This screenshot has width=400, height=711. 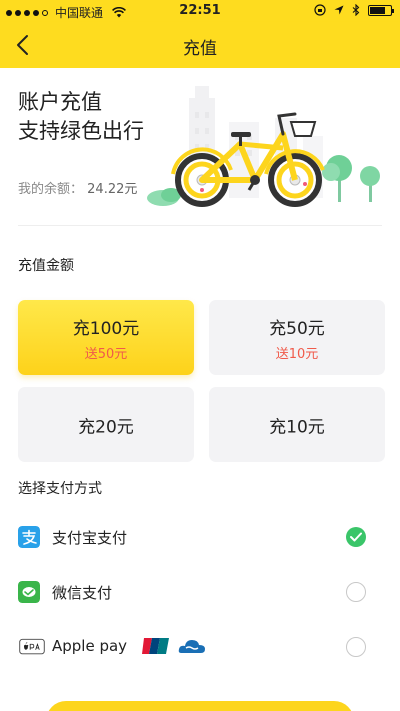 What do you see at coordinates (106, 354) in the screenshot?
I see `amount-bonus: 送50元` at bounding box center [106, 354].